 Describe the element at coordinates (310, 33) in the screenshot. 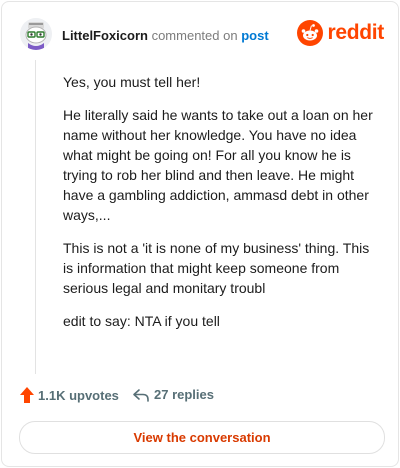

I see `reddit-snoo-icon` at that location.